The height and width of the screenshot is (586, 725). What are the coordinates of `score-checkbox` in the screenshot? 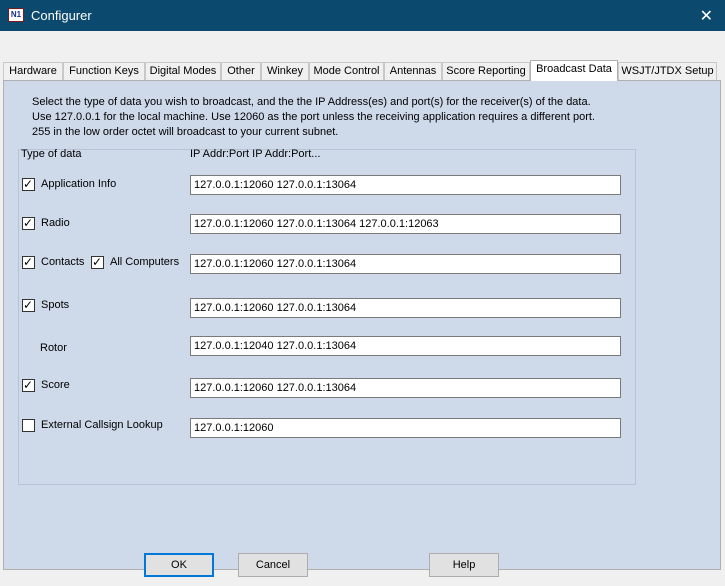 It's located at (28, 385).